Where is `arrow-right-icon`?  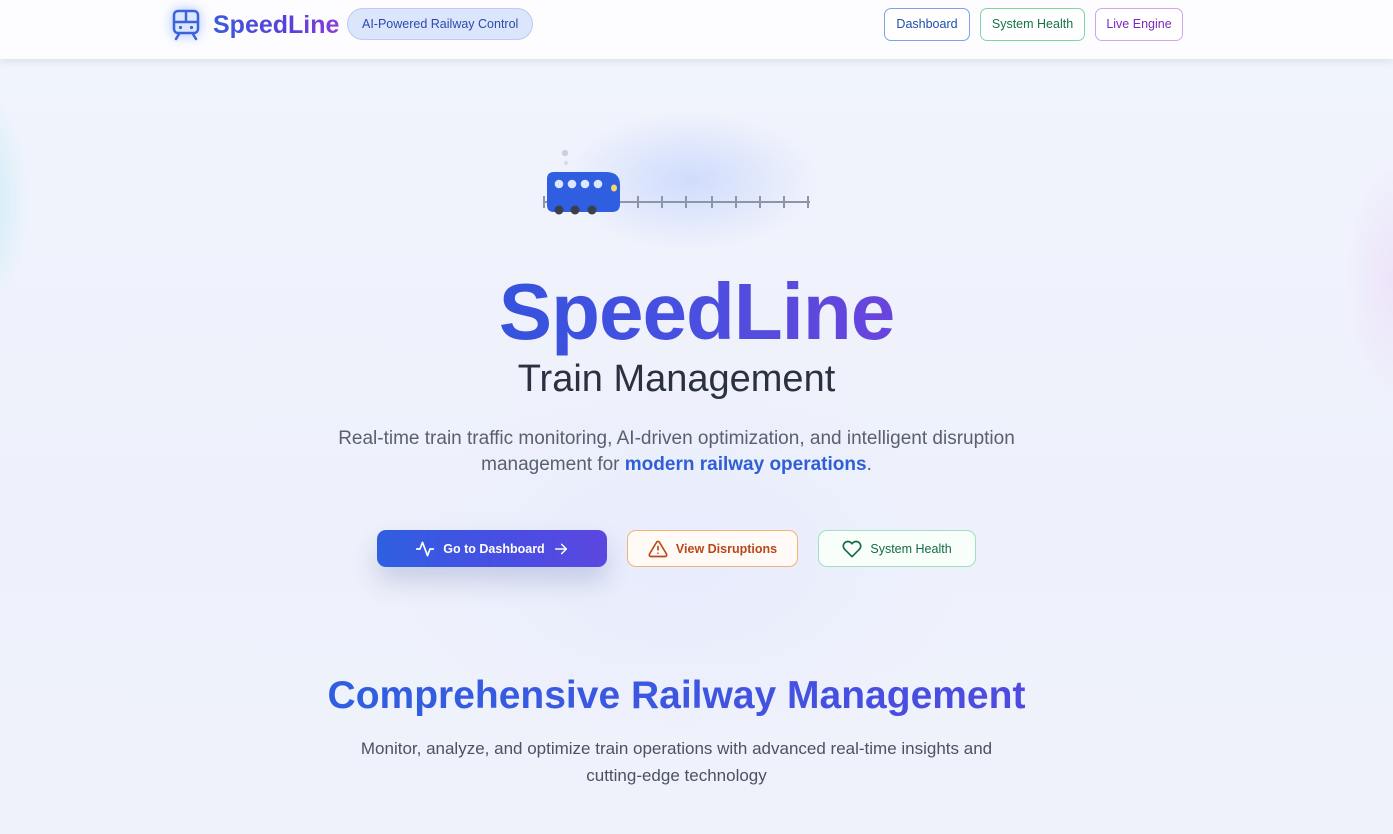
arrow-right-icon is located at coordinates (561, 549).